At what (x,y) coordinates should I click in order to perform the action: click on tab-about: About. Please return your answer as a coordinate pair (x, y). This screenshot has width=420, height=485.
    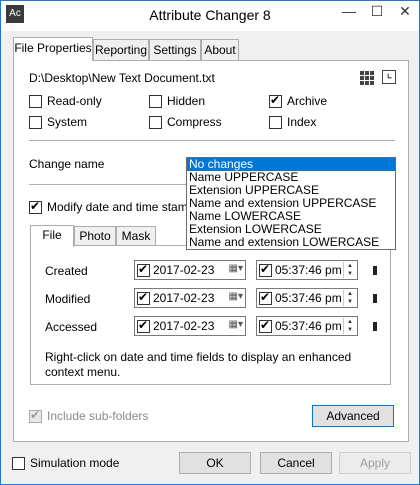
    Looking at the image, I should click on (220, 50).